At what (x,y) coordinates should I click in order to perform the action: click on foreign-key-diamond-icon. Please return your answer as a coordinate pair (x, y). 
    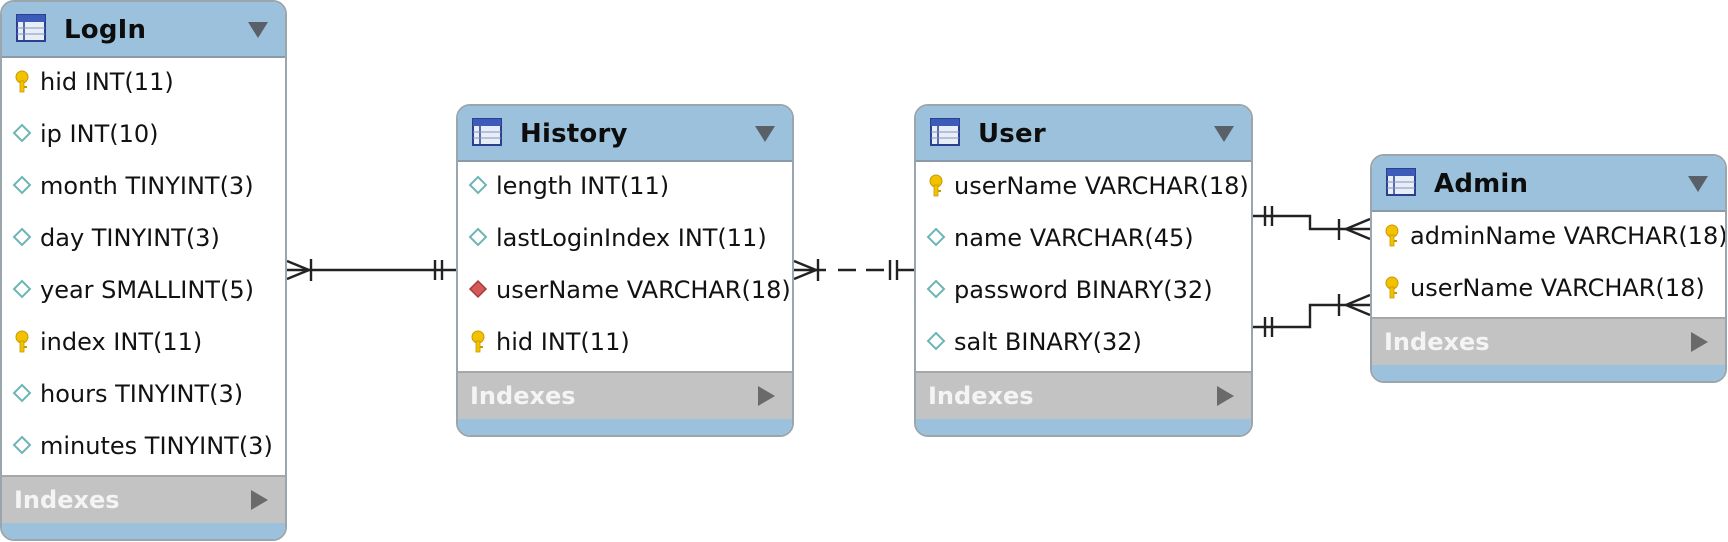
    Looking at the image, I should click on (478, 289).